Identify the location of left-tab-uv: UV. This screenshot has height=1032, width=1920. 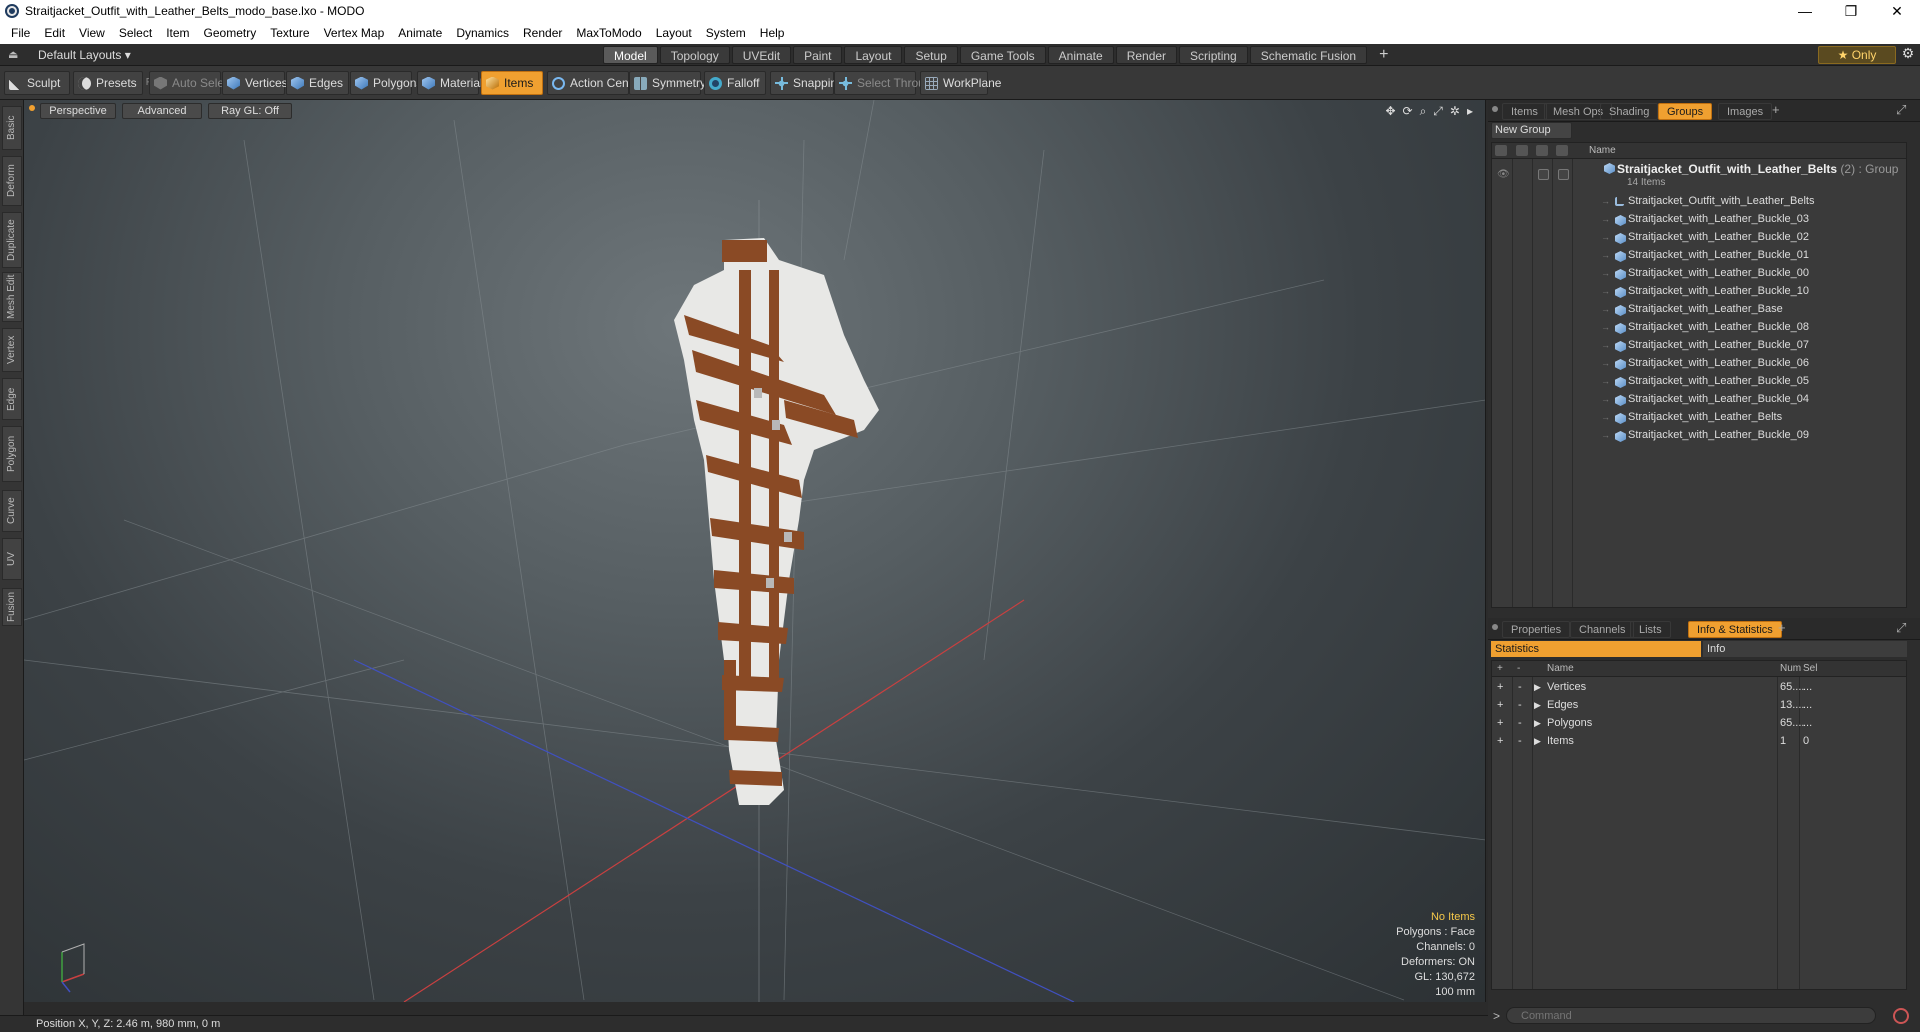
(12, 559).